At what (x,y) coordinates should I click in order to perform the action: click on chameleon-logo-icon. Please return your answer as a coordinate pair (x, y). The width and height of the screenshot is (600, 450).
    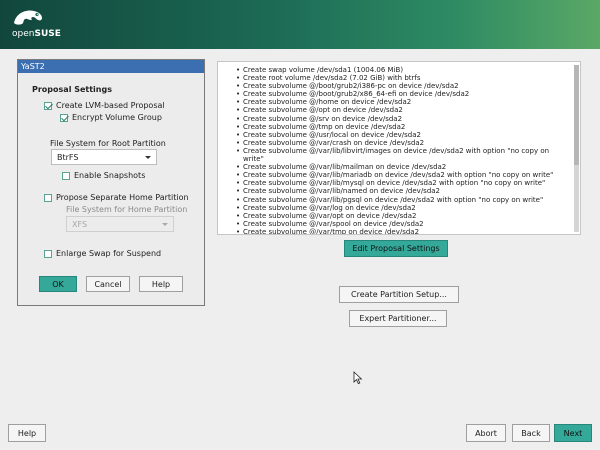
    Looking at the image, I should click on (28, 17).